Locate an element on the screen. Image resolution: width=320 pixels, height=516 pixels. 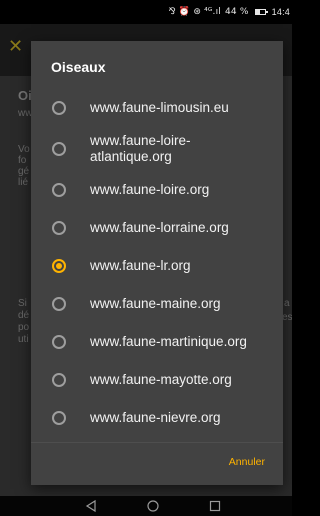
option-faune-martinique: www.faune-martinique.org is located at coordinates (157, 342).